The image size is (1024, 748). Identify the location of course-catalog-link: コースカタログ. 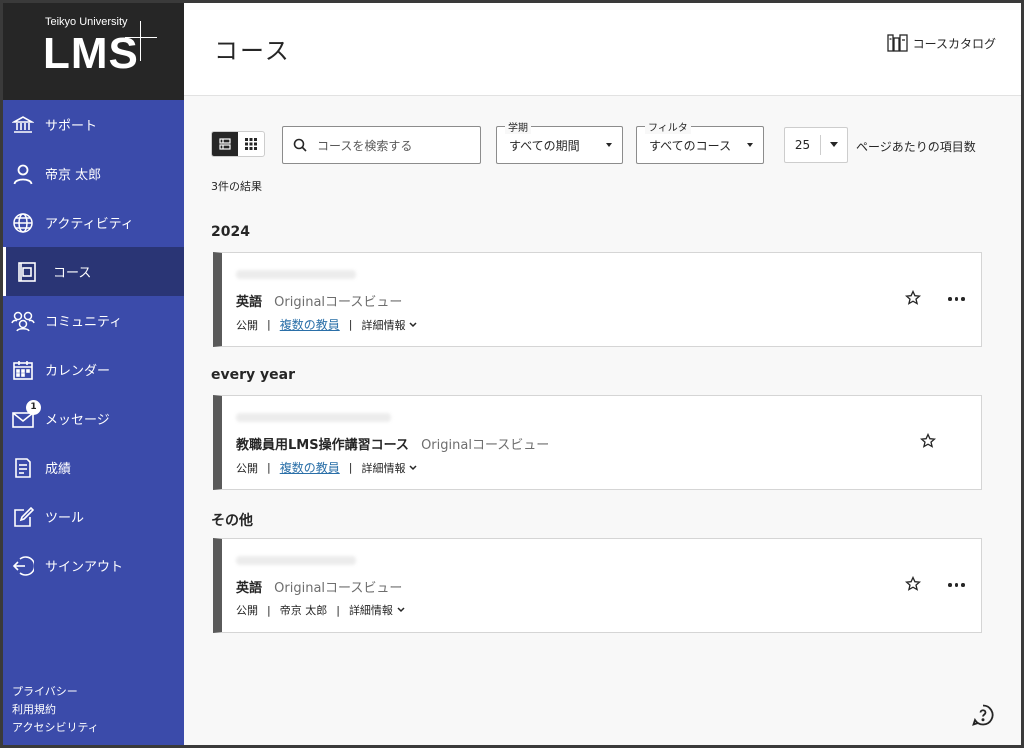
(941, 43).